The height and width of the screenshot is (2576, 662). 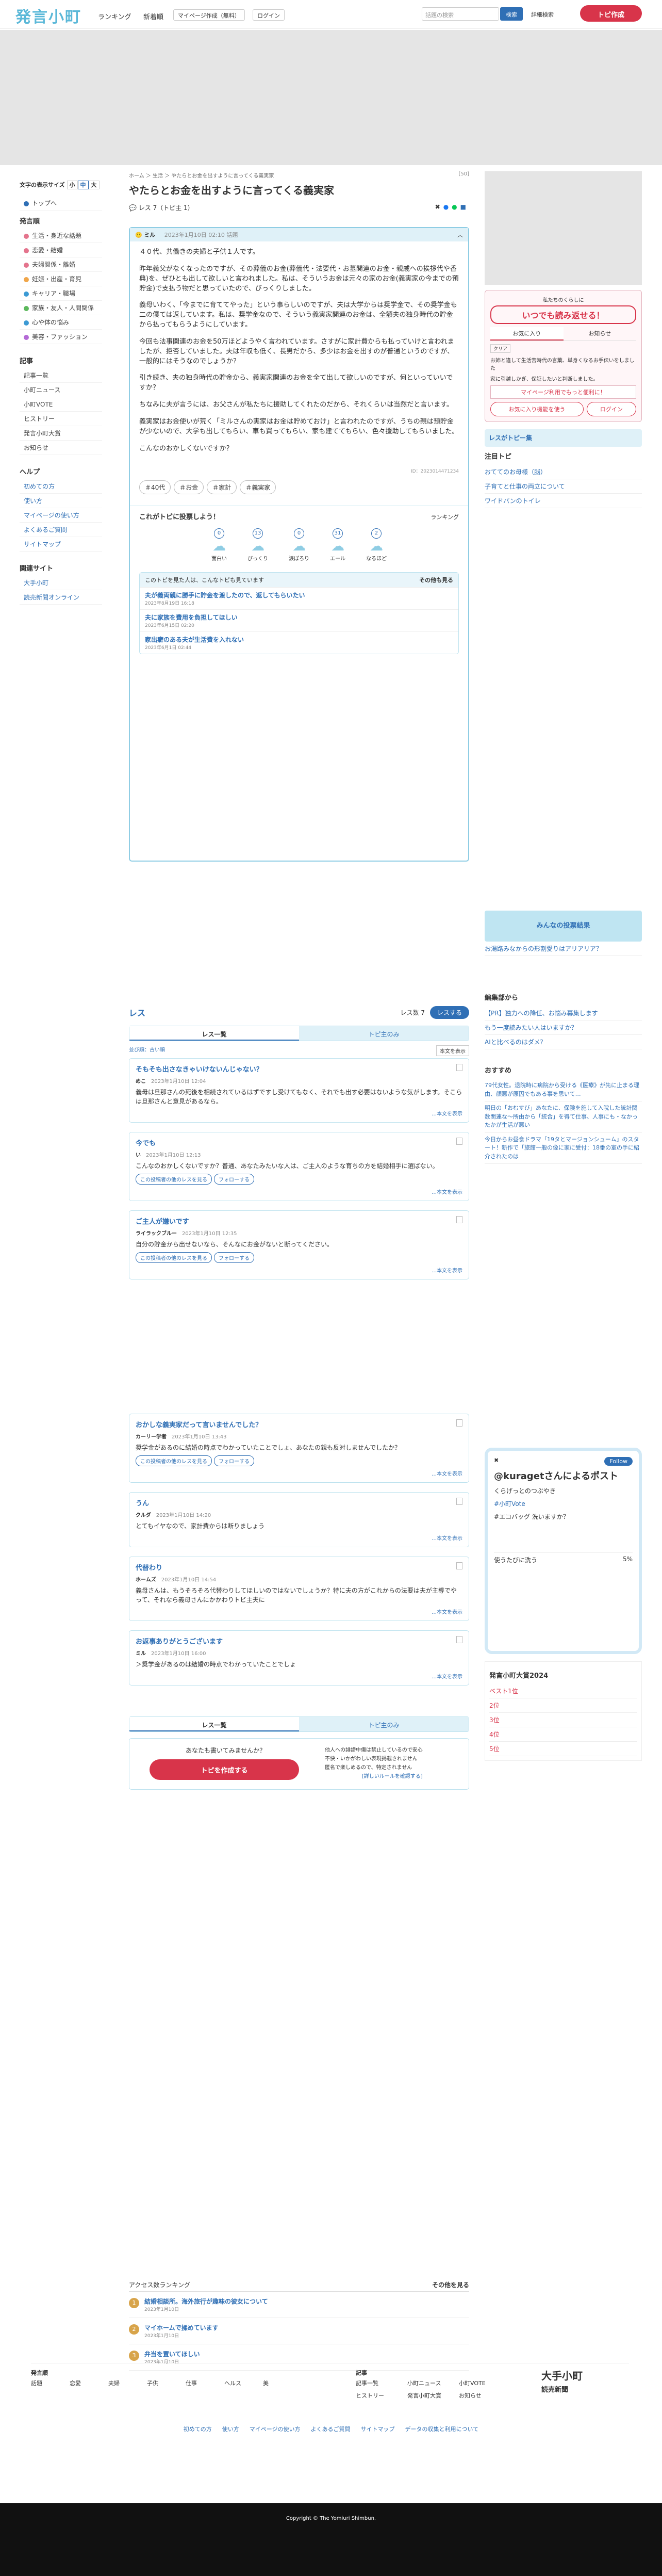 What do you see at coordinates (83, 185) in the screenshot?
I see `fontsize-mid: 中` at bounding box center [83, 185].